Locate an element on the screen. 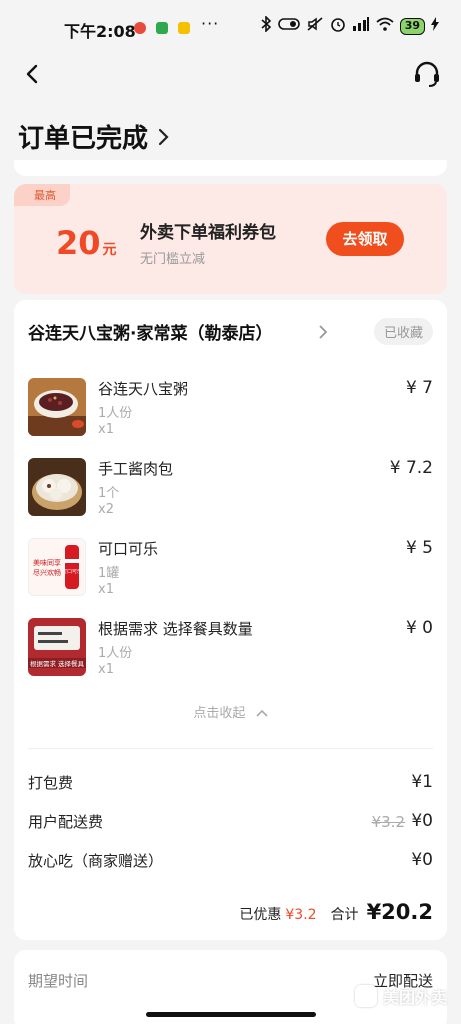 This screenshot has height=1024, width=461. chevron-left-icon is located at coordinates (32, 74).